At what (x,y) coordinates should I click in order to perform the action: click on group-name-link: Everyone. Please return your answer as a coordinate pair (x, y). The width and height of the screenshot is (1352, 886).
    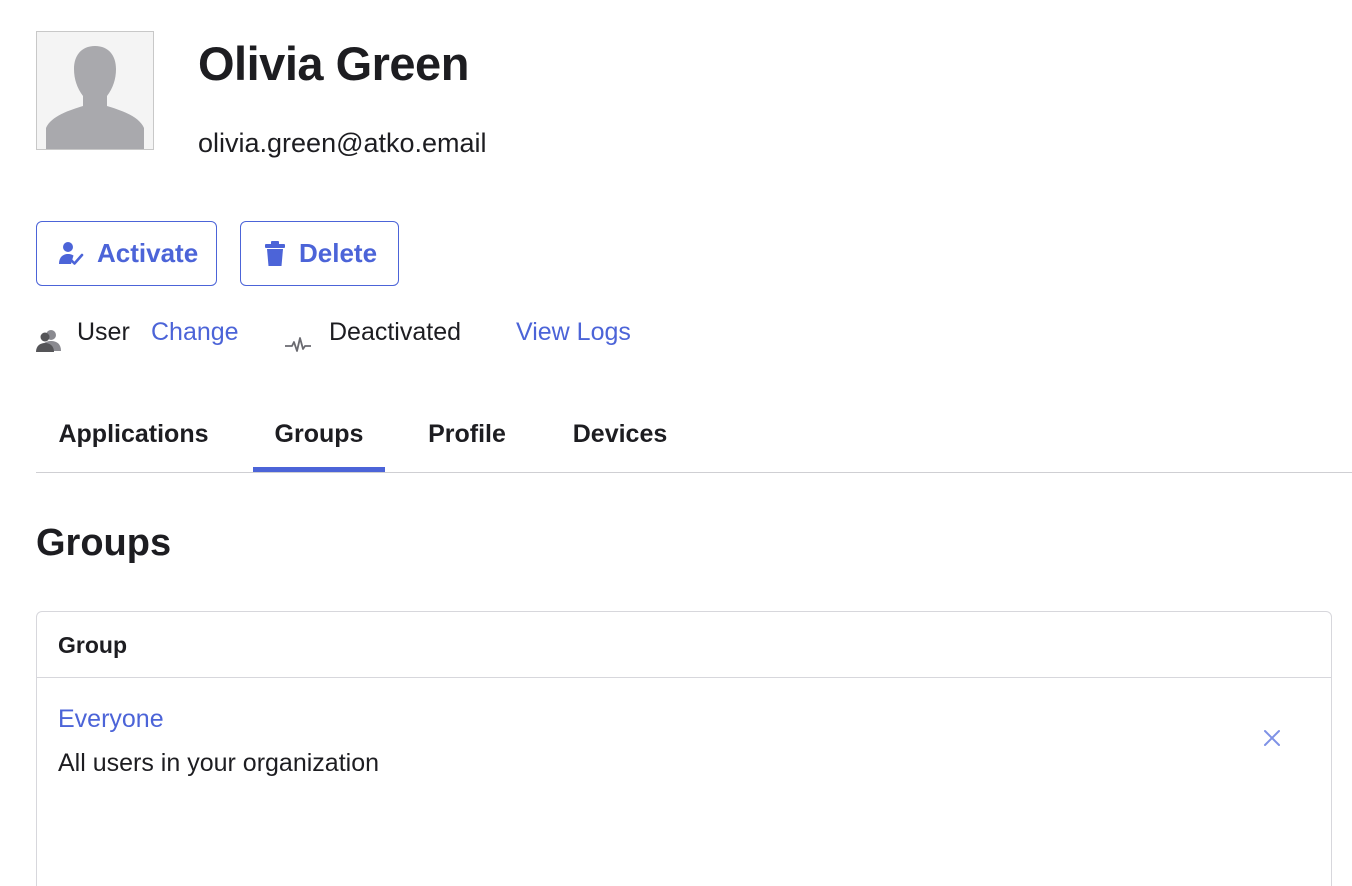
    Looking at the image, I should click on (111, 719).